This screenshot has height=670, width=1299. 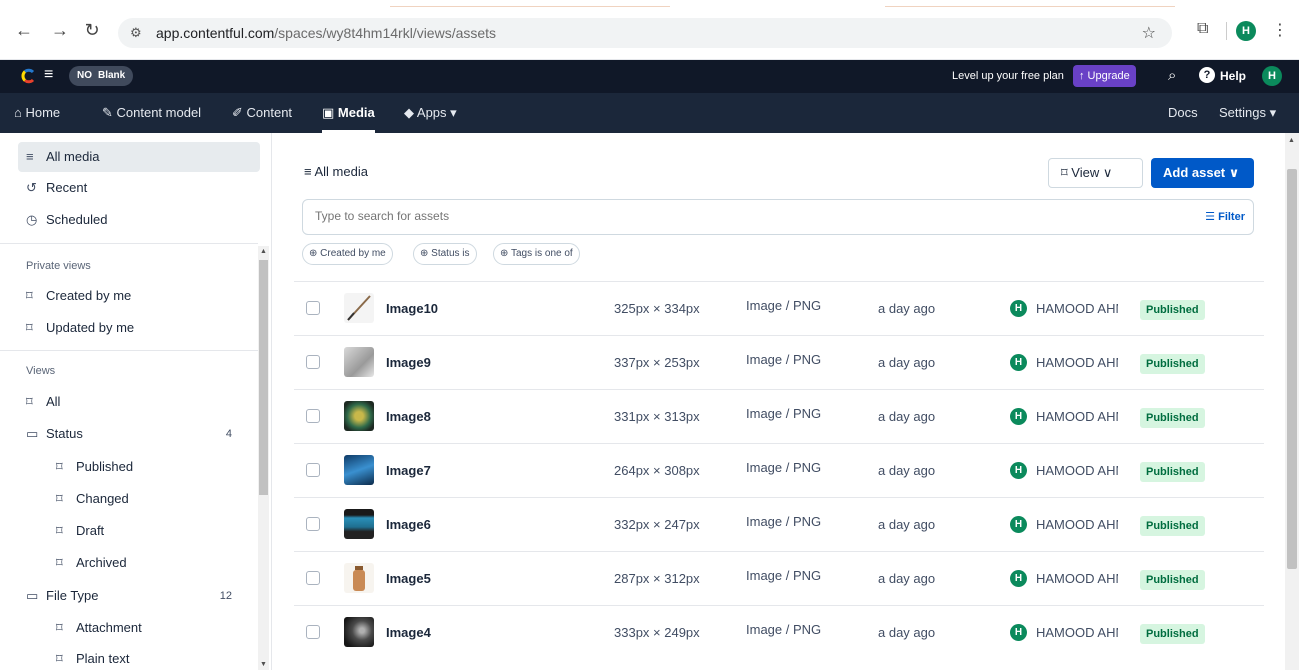 I want to click on asset-dimensions: 337px × 253px, so click(x=657, y=362).